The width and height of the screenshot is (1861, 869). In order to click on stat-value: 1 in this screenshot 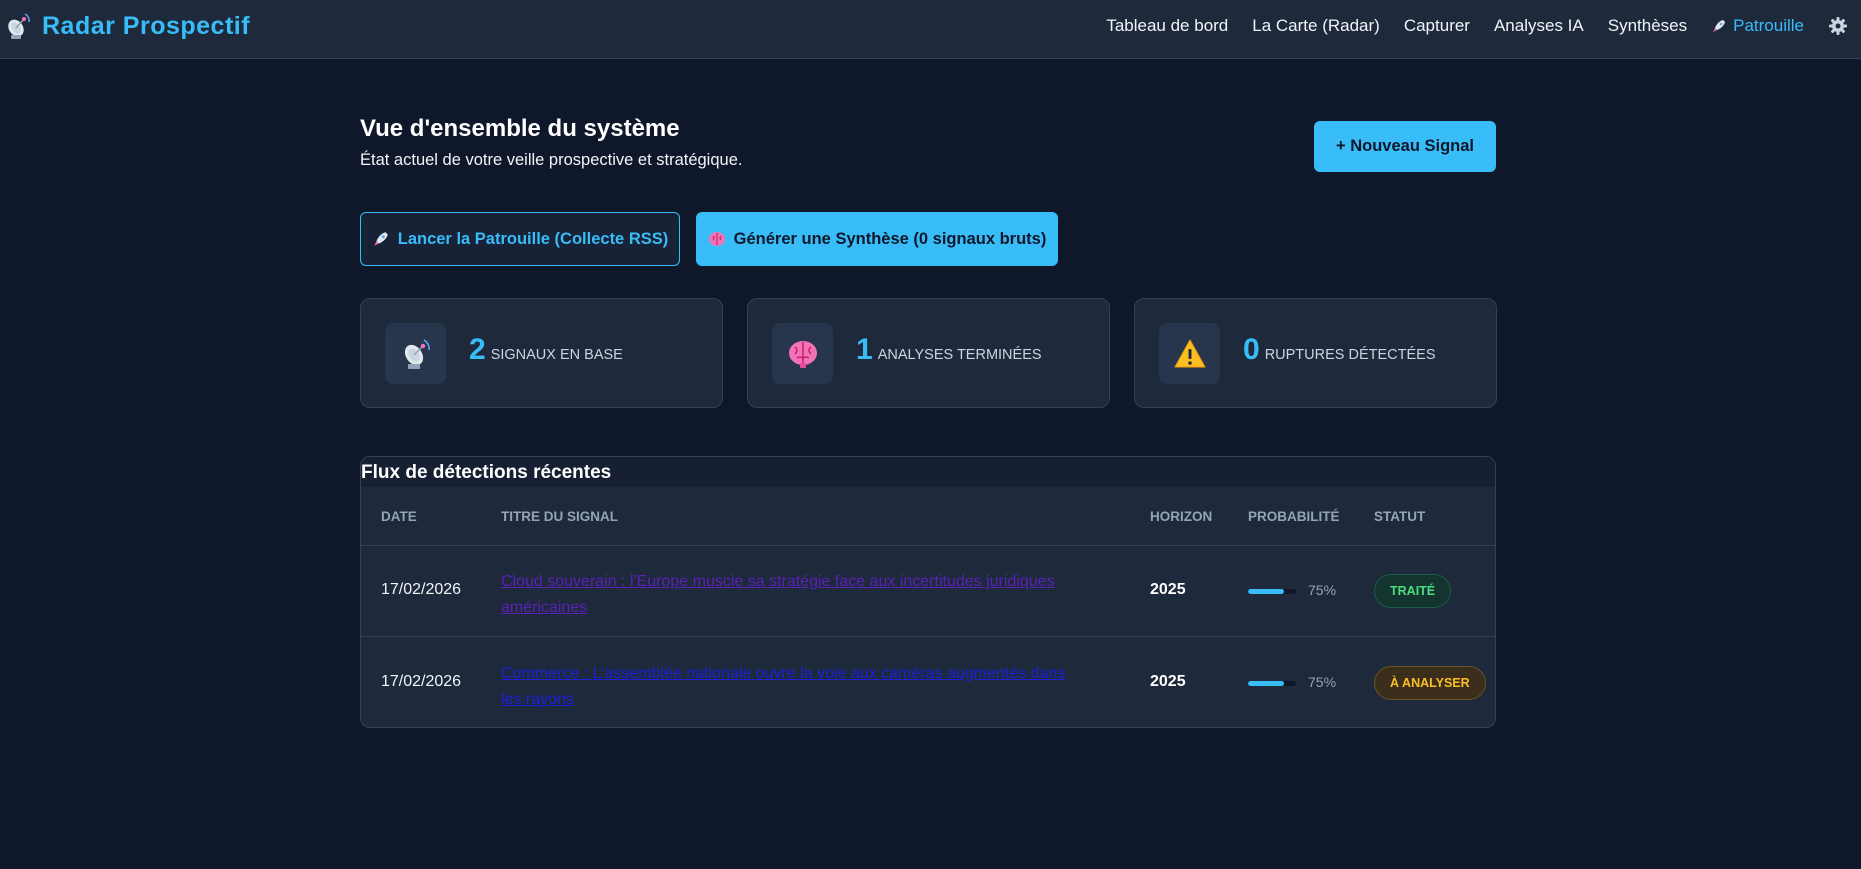, I will do `click(864, 349)`.